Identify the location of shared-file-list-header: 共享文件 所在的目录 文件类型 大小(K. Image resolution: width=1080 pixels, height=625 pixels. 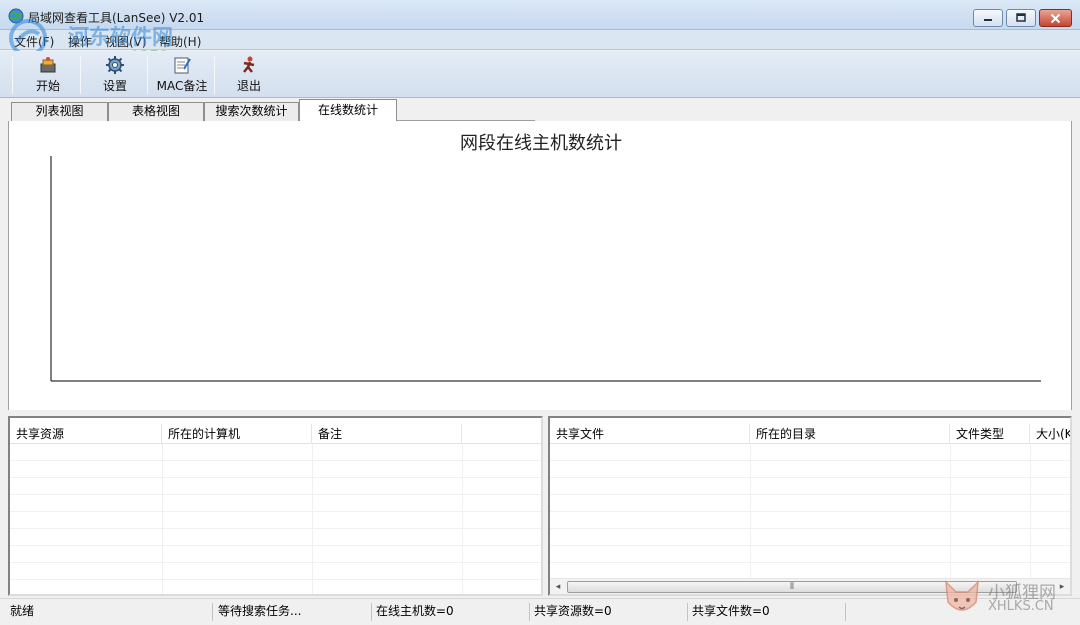
(810, 434).